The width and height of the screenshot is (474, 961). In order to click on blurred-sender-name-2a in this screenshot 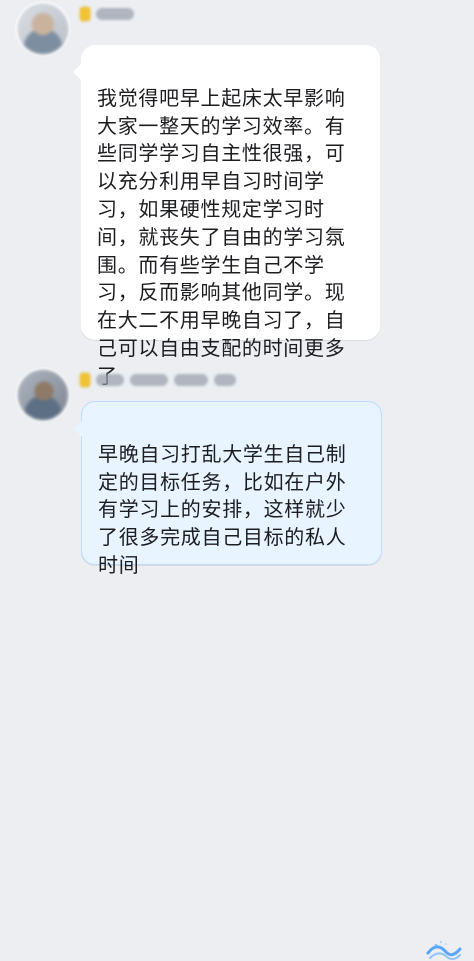, I will do `click(110, 380)`.